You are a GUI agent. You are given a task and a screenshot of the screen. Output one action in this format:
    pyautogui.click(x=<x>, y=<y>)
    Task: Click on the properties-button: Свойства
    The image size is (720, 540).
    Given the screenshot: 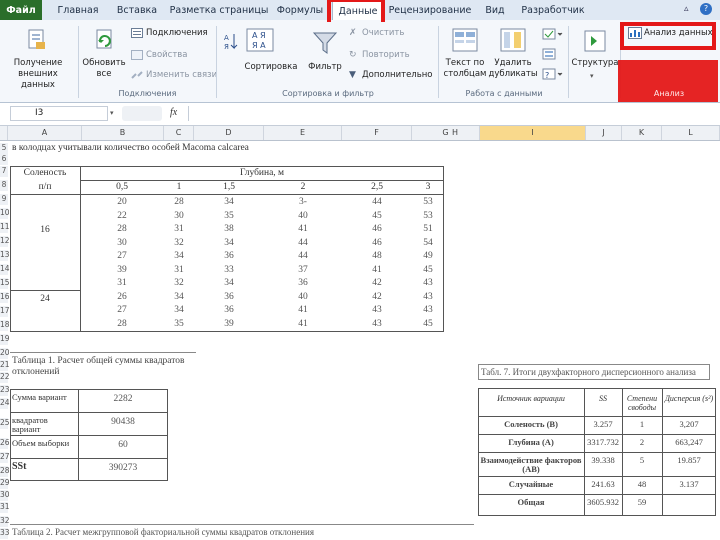 What is the action you would take?
    pyautogui.click(x=167, y=55)
    